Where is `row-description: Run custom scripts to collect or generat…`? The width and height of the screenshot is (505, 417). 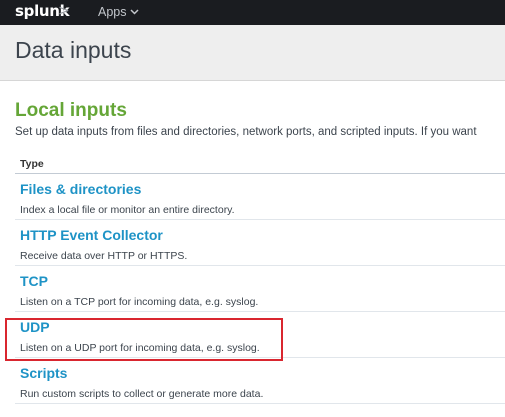
row-description: Run custom scripts to collect or generat… is located at coordinates (142, 394).